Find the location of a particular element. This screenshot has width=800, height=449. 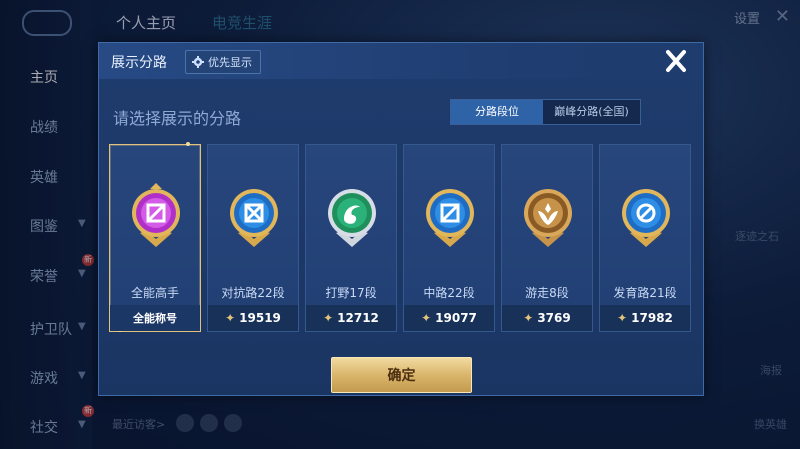

dialog-subtitle: 请选择展示的分路 is located at coordinates (177, 118).